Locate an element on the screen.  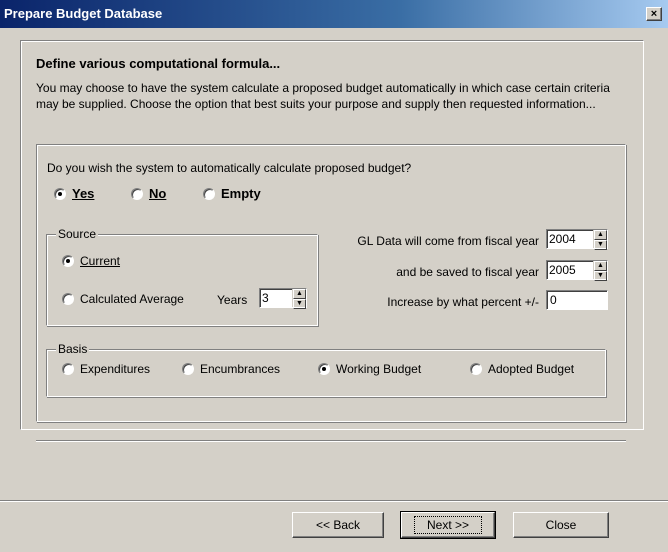
radio-current-label: Current is located at coordinates (100, 261).